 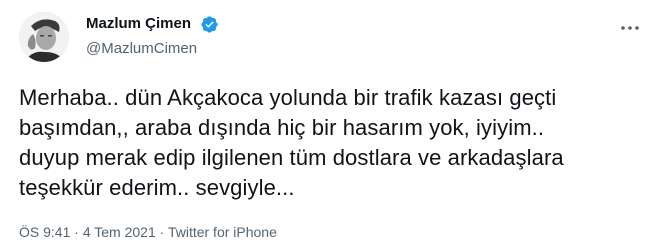 What do you see at coordinates (630, 28) in the screenshot?
I see `more-options-icon` at bounding box center [630, 28].